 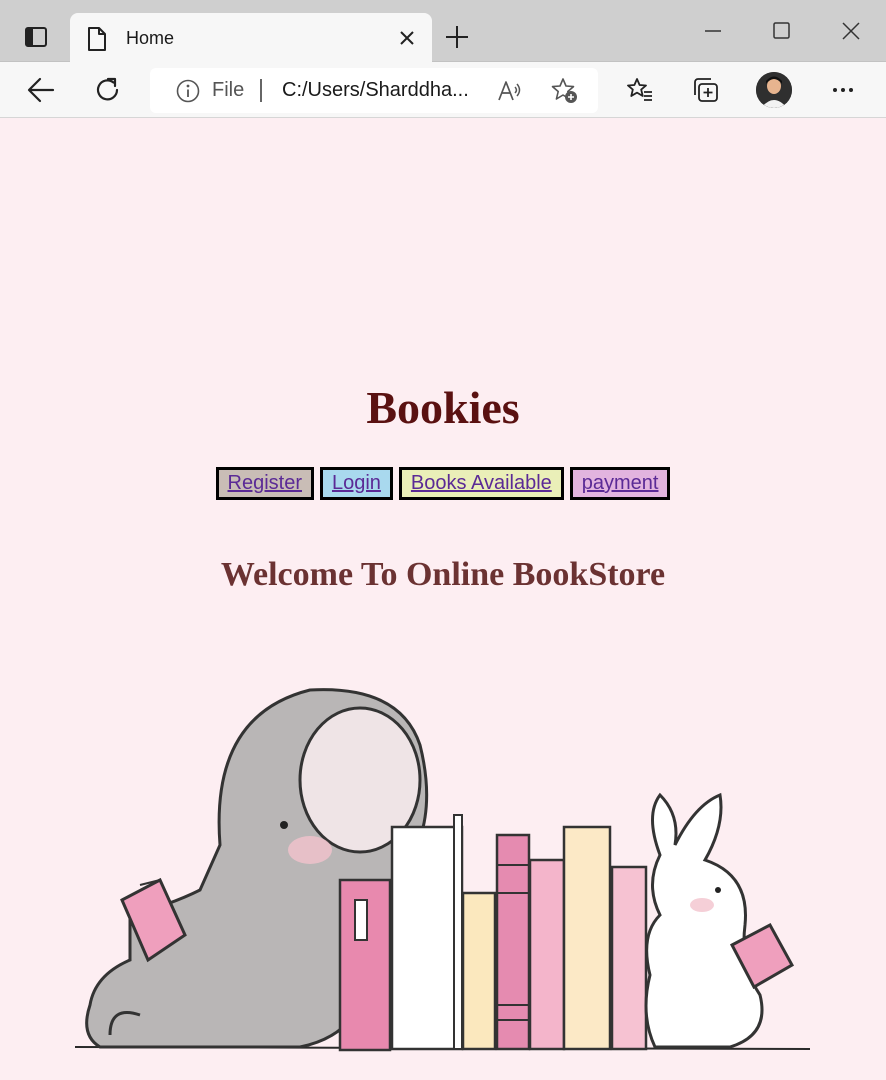 I want to click on tab-home: Home, so click(x=251, y=38).